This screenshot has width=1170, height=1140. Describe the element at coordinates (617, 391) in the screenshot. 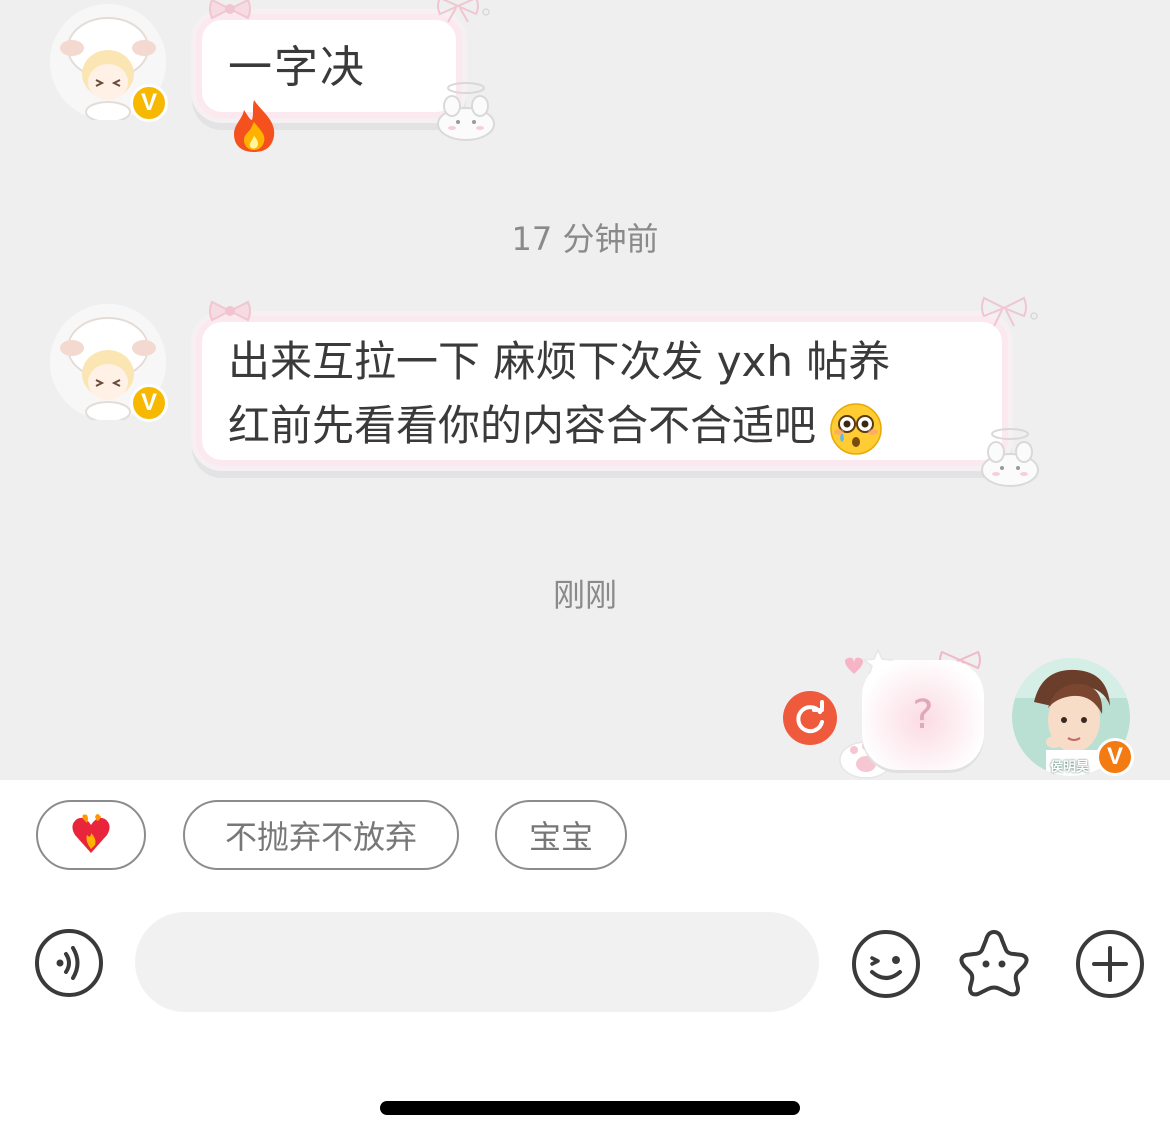

I see `message-bubble: 出来互拉一下 麻烦下次发 yxh 帖养 红前先看看你的内容合不合适吧` at that location.